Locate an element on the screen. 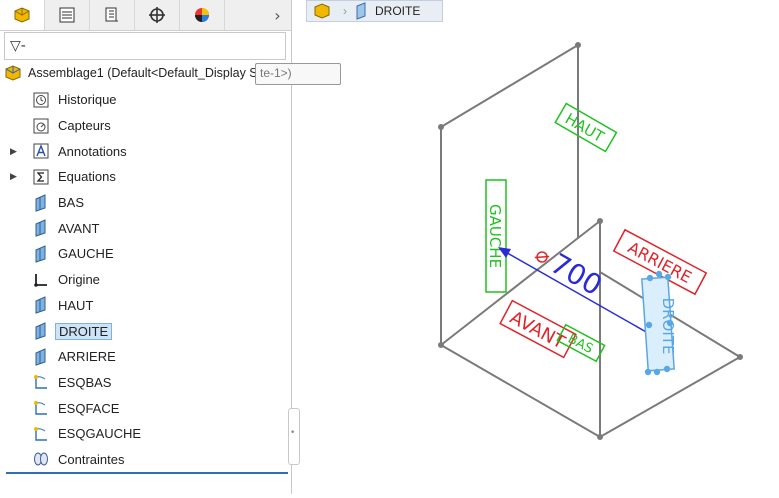 This screenshot has height=498, width=779. tree-item-esqbas: ESQBAS is located at coordinates (145, 383).